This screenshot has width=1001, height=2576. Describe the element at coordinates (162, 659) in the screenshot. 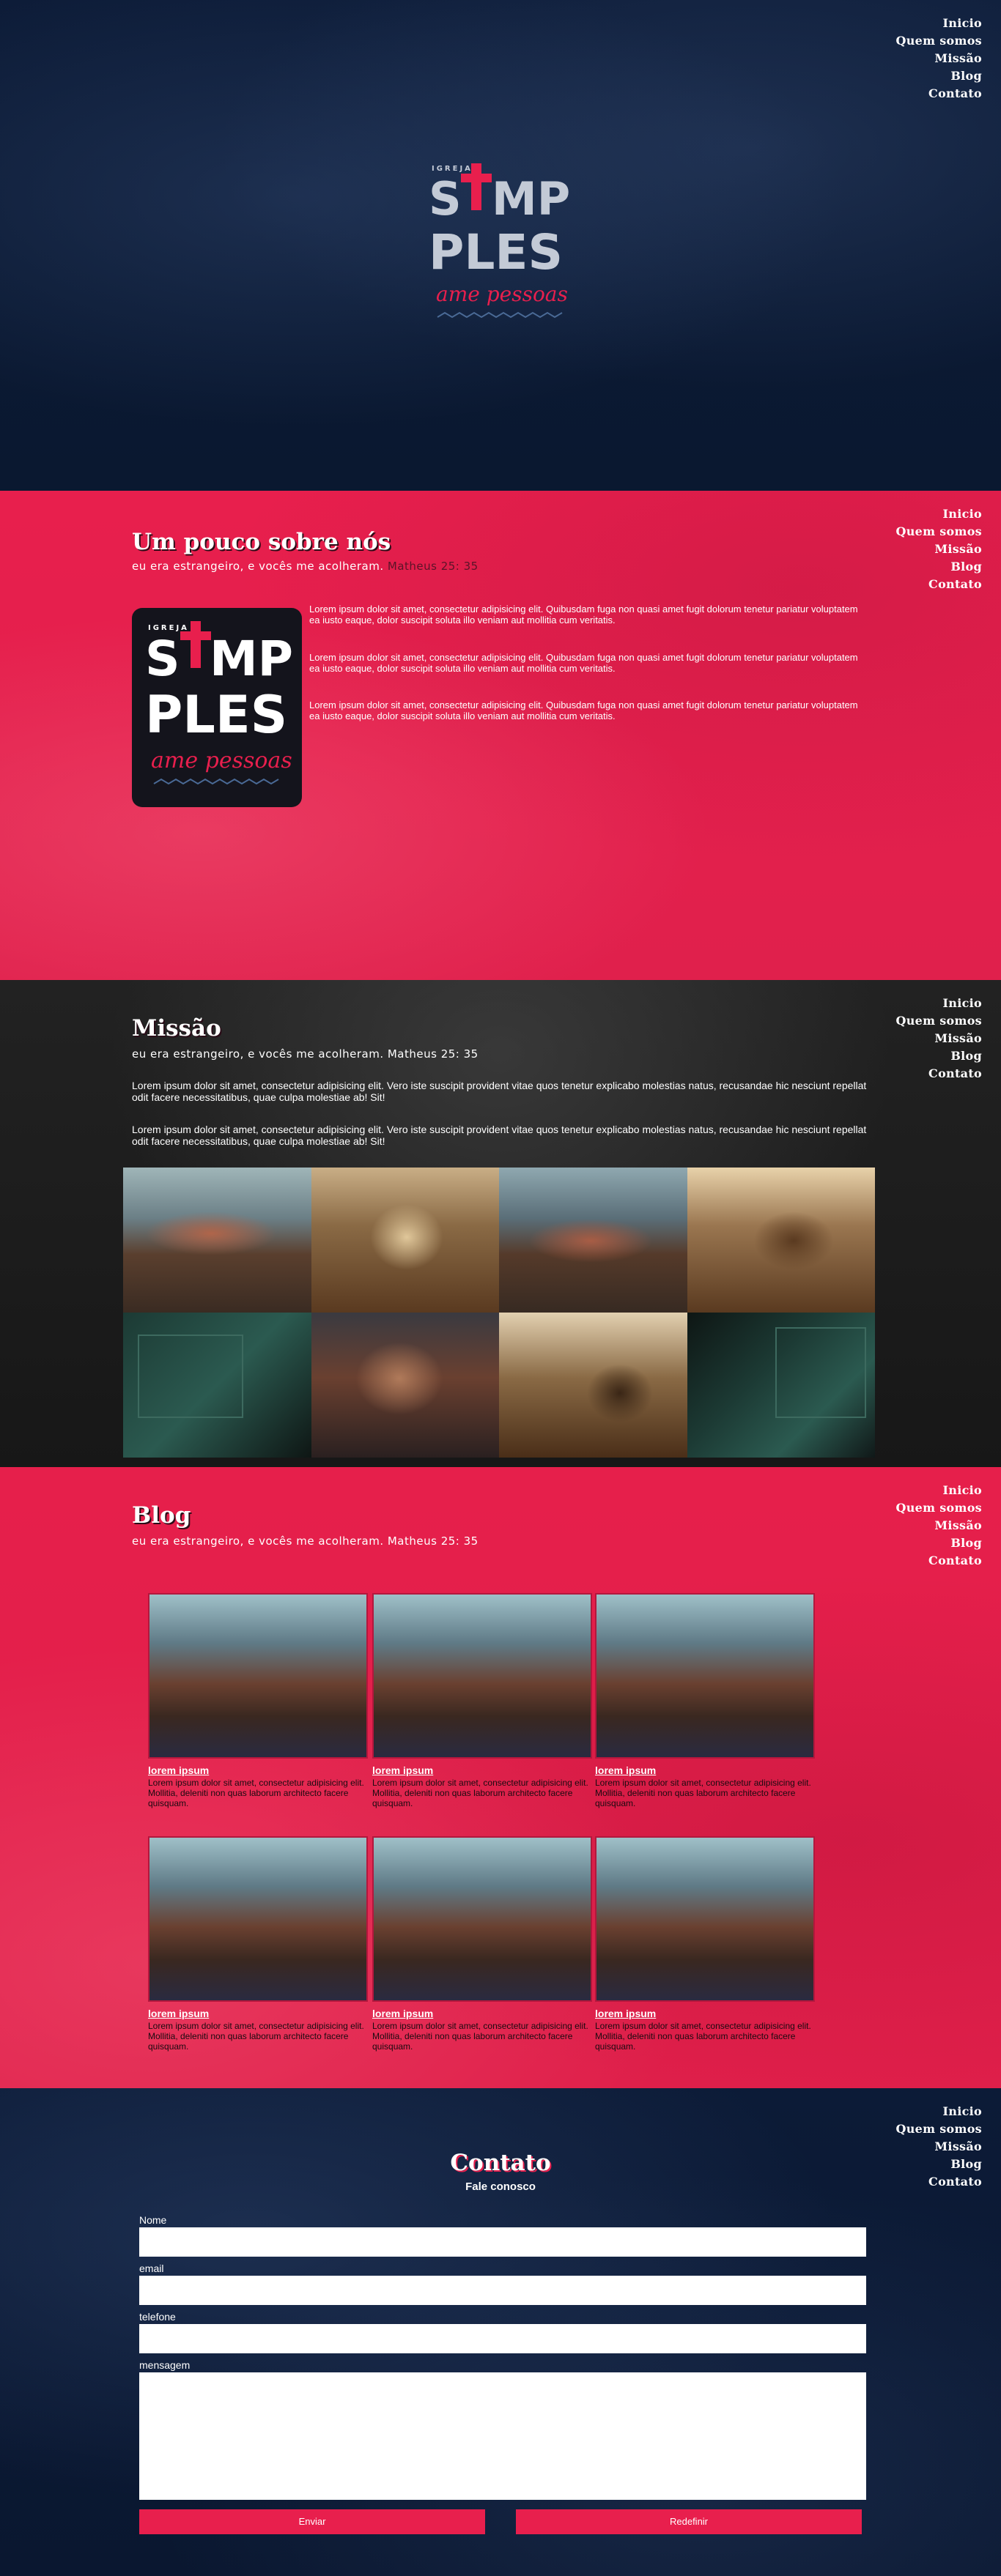

I see `svg-text: S` at that location.